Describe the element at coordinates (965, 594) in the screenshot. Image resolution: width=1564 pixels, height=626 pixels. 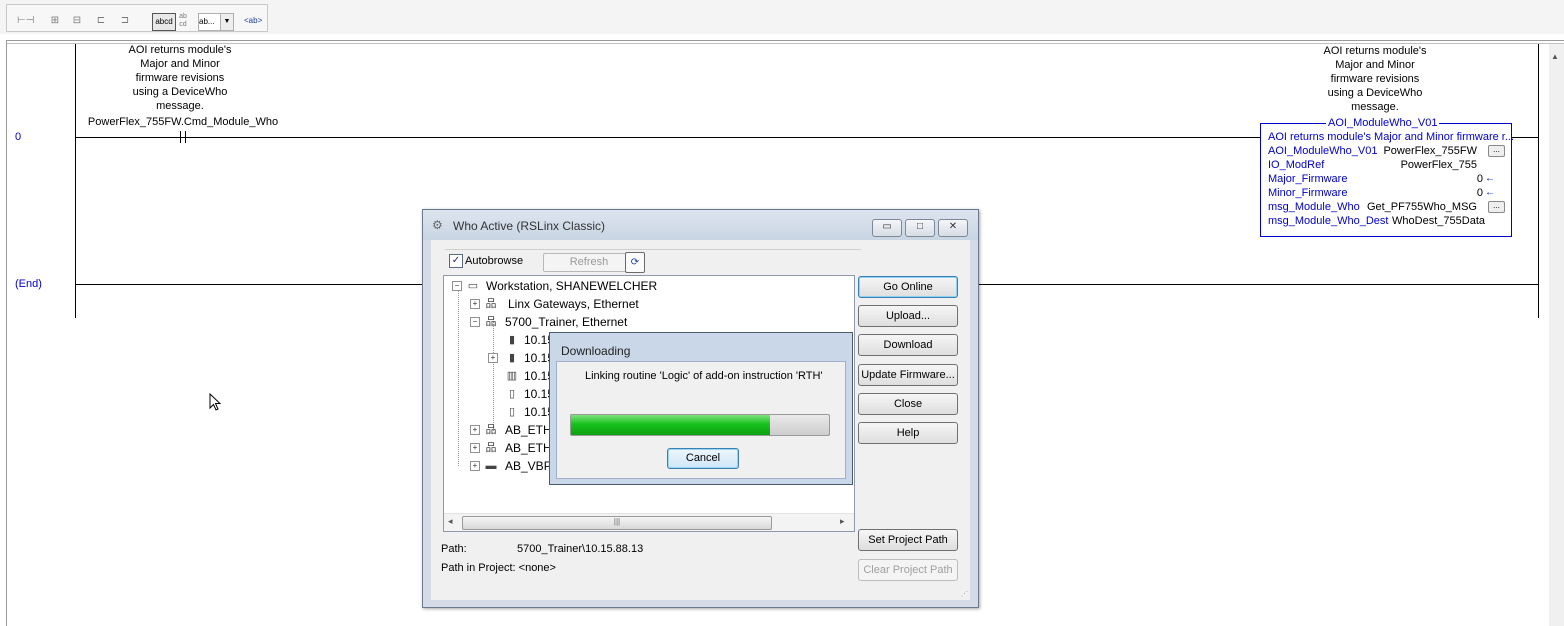
I see `resize-grip-icon: ⋰` at that location.